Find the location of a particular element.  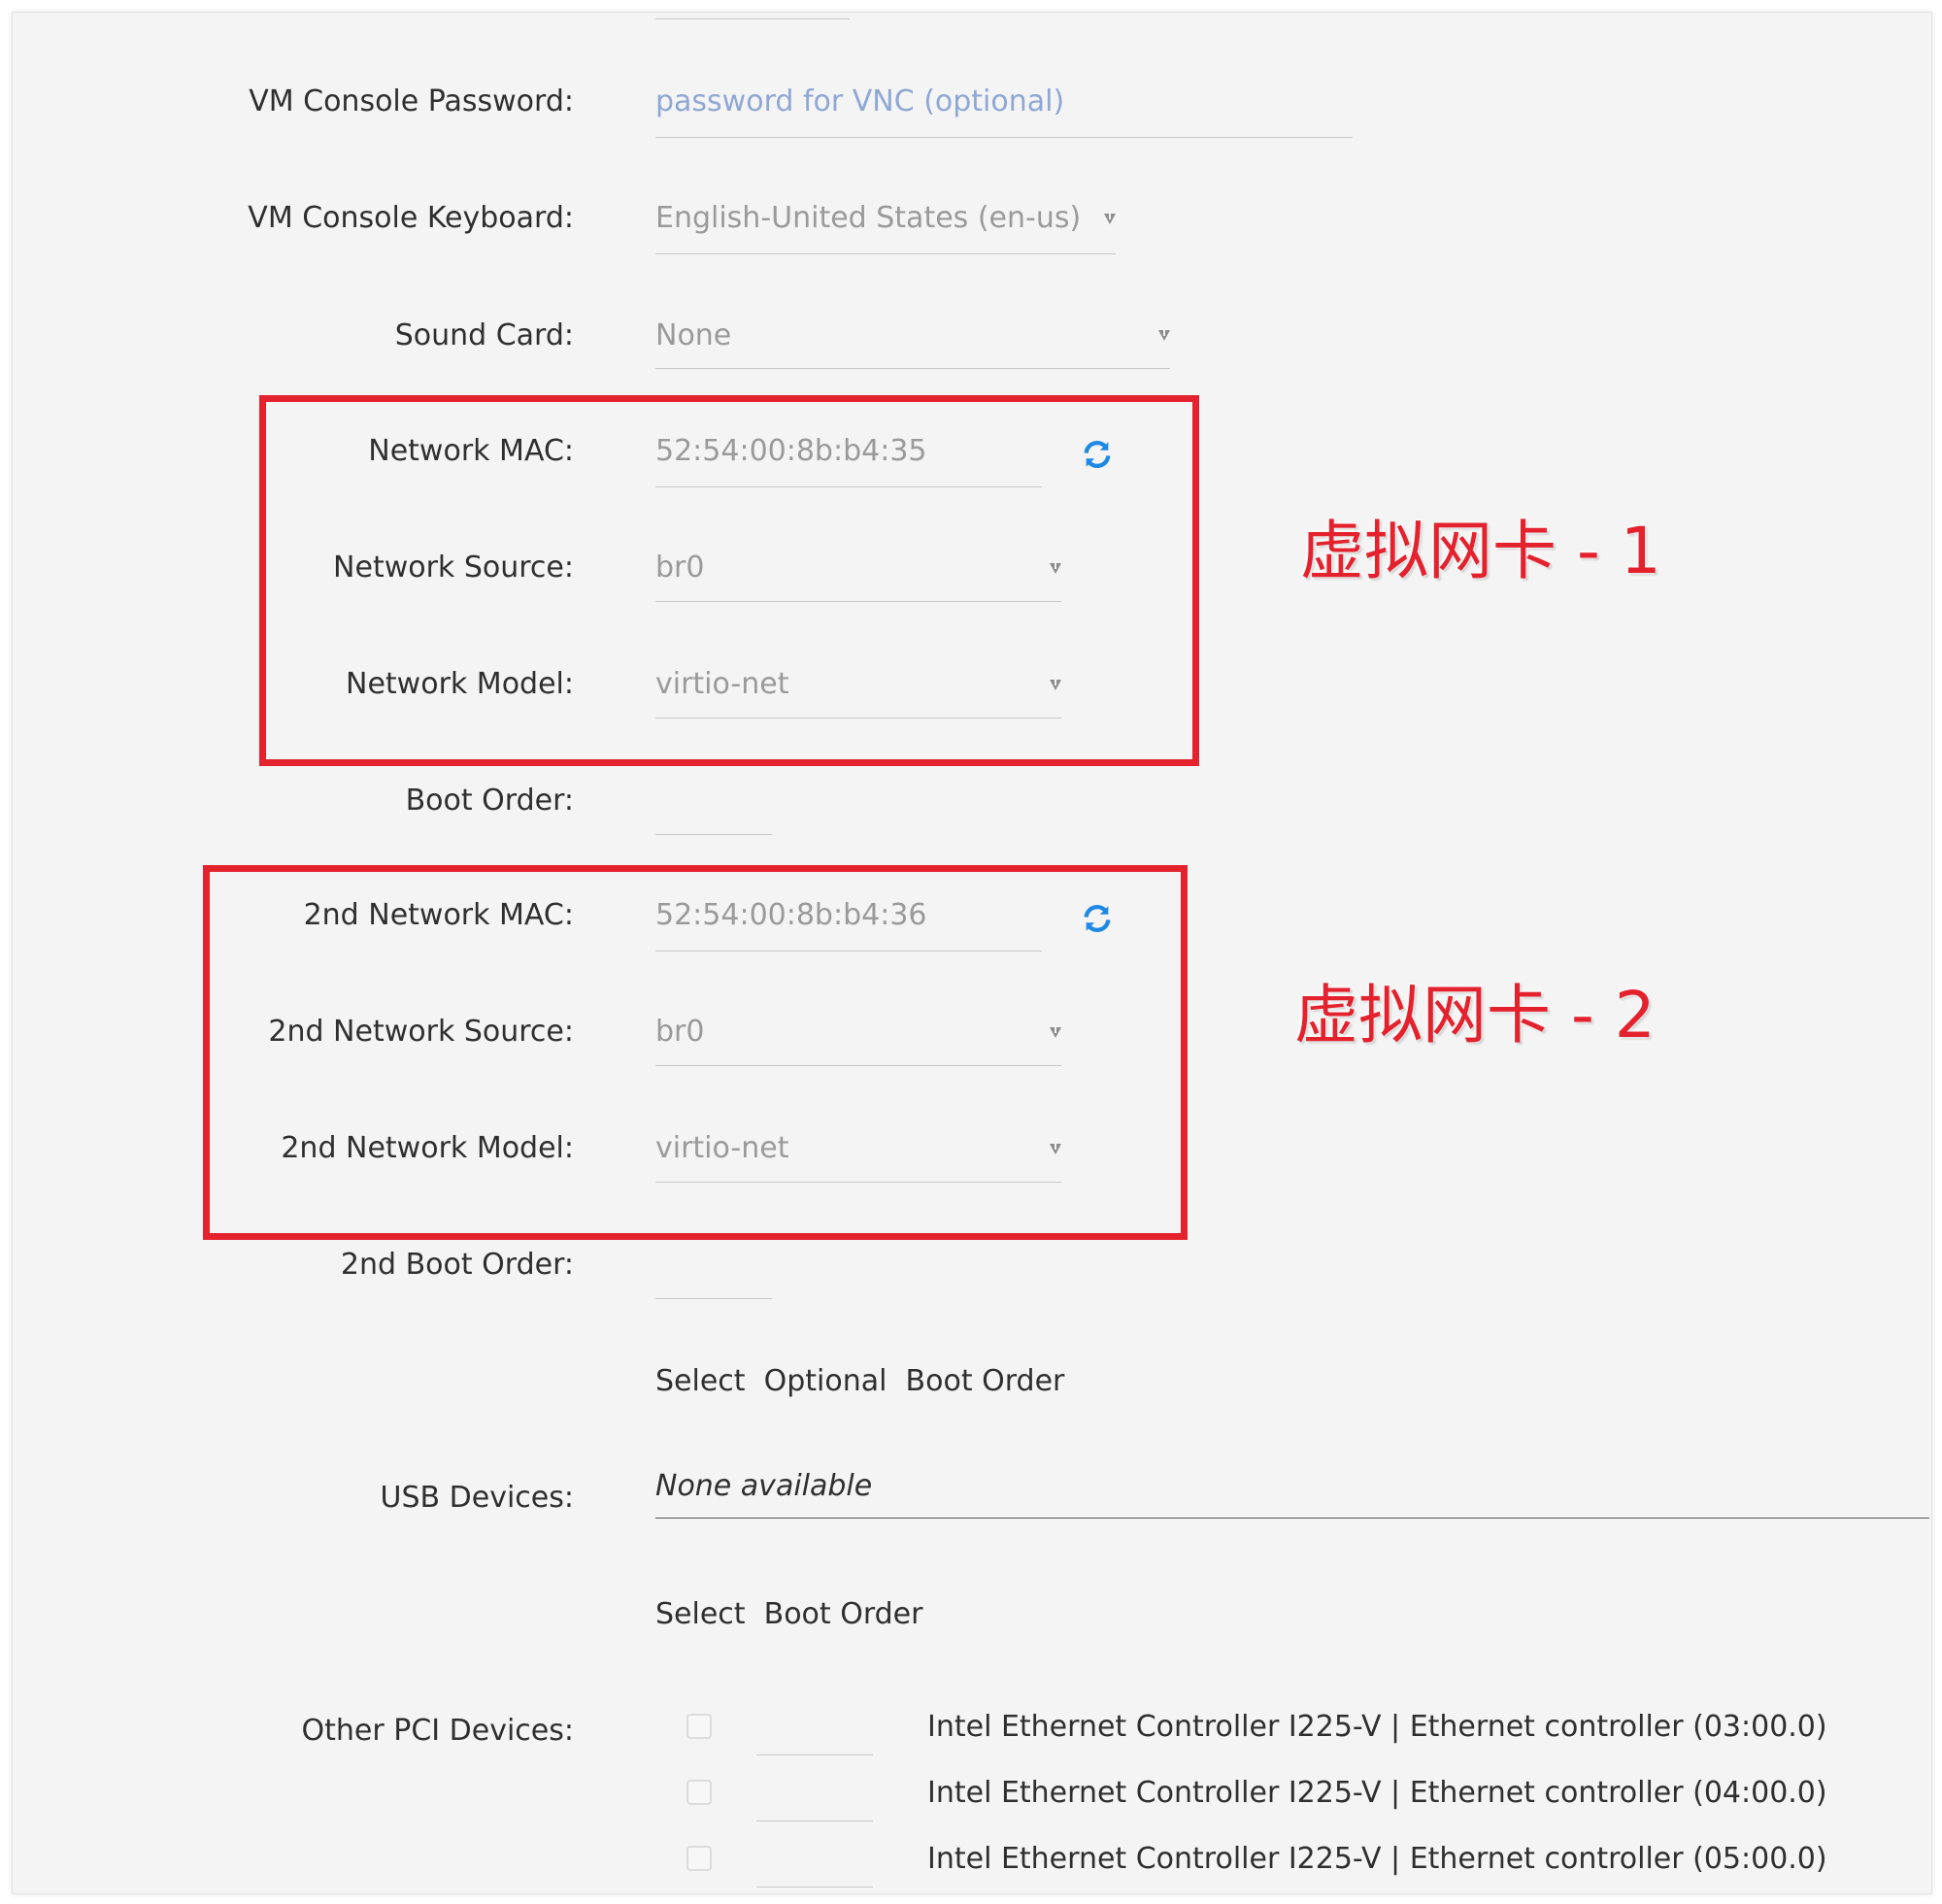

network-mac-label: Network MAC: is located at coordinates (471, 451).